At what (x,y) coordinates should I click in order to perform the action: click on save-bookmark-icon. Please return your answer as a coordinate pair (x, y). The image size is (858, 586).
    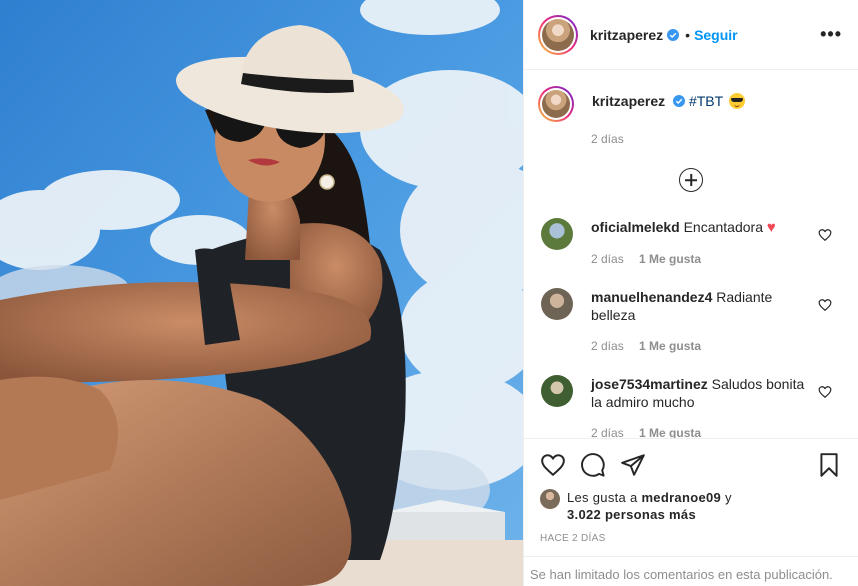
    Looking at the image, I should click on (829, 465).